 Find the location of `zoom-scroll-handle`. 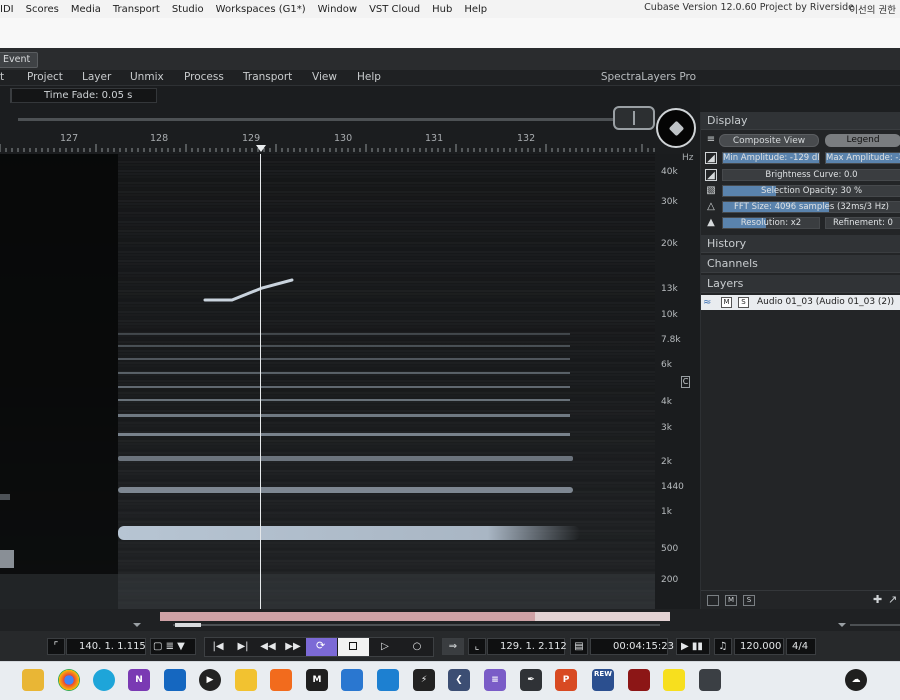

zoom-scroll-handle is located at coordinates (634, 118).